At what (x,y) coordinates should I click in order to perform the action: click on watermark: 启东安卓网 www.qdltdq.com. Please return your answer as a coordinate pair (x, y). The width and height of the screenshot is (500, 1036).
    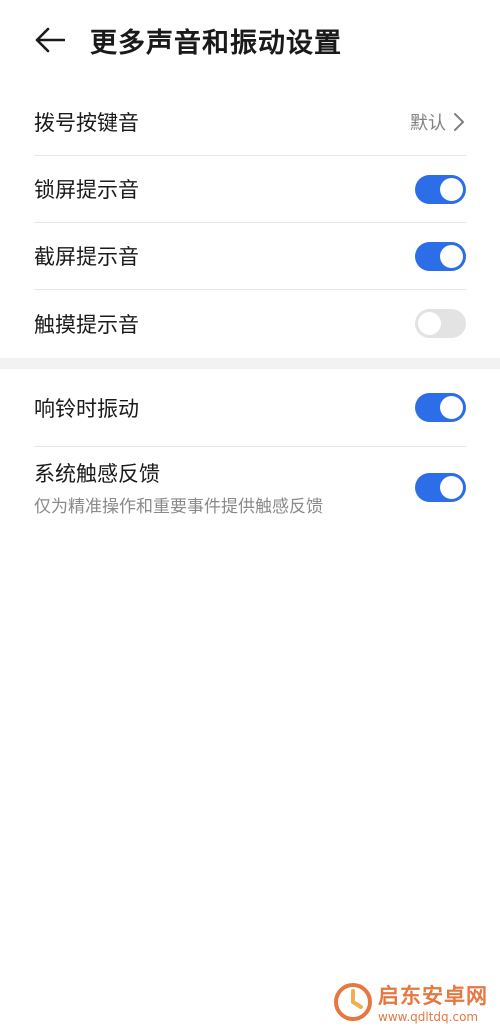
    Looking at the image, I should click on (411, 1002).